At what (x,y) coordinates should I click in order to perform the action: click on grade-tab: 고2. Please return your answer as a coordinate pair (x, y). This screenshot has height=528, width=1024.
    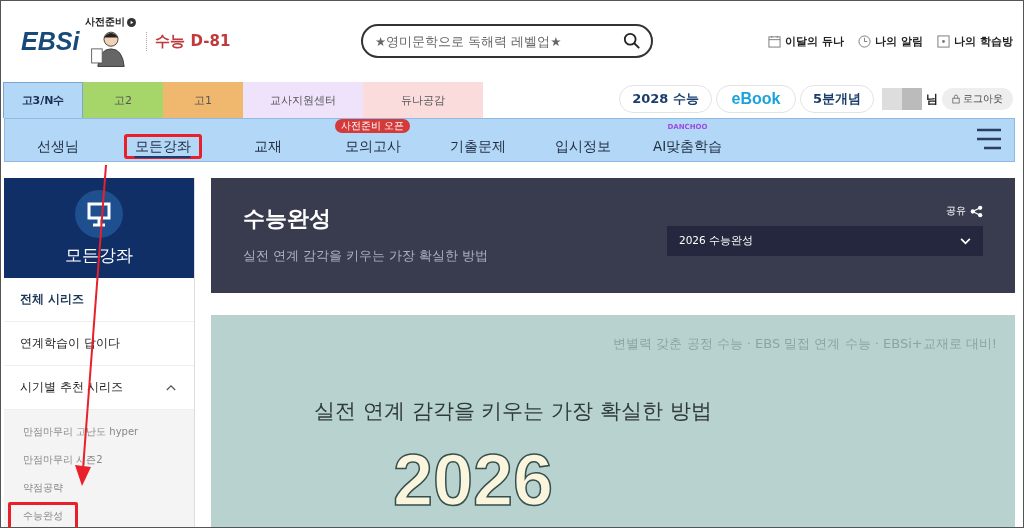
    Looking at the image, I should click on (123, 100).